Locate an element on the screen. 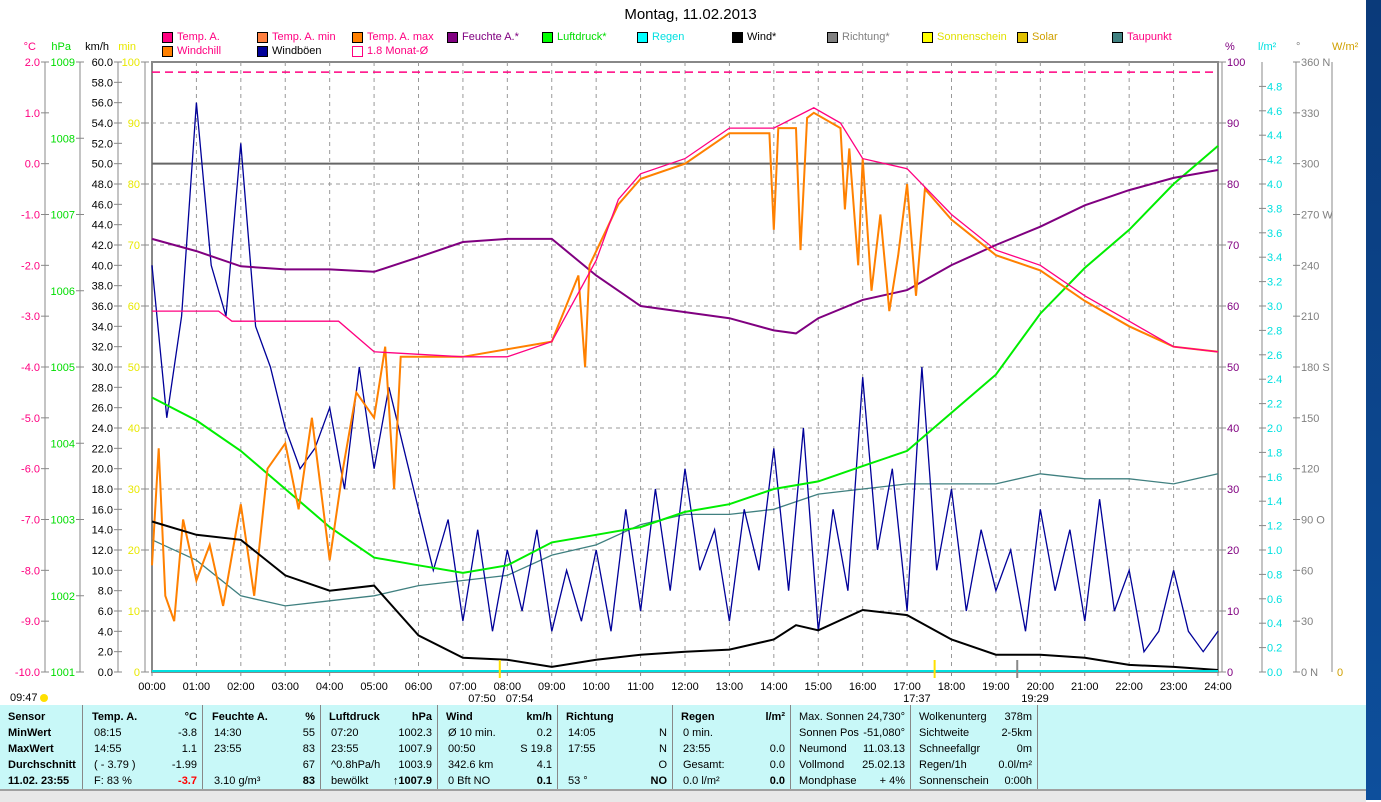 The image size is (1381, 802). table-cell-value: NO is located at coordinates (659, 781).